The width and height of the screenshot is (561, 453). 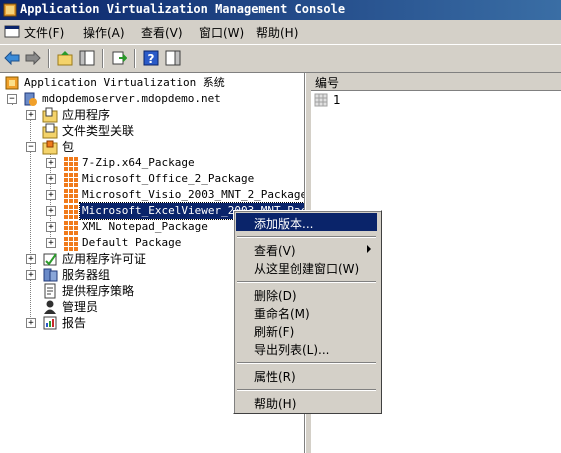 What do you see at coordinates (433, 100) in the screenshot?
I see `list-row: 1` at bounding box center [433, 100].